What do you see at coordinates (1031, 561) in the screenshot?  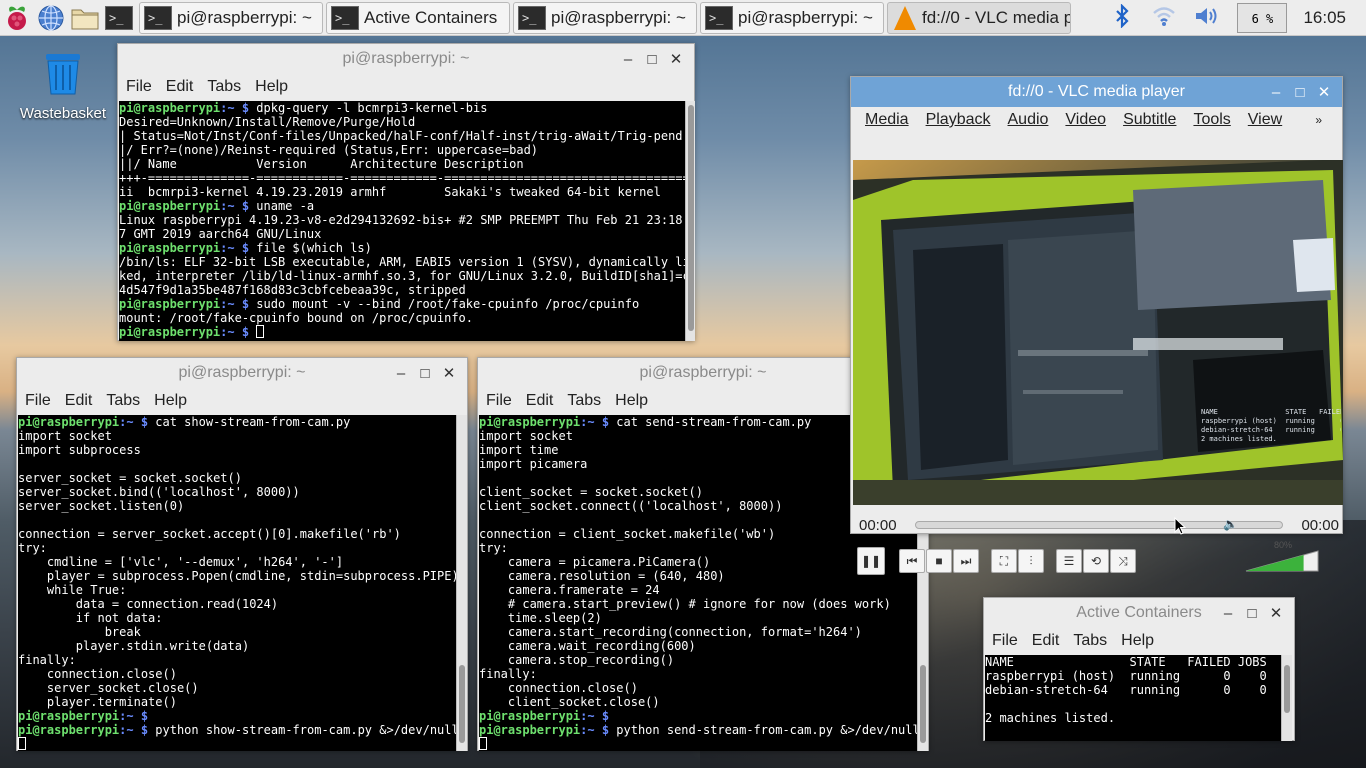 I see `extended-settings-button: ⫶` at bounding box center [1031, 561].